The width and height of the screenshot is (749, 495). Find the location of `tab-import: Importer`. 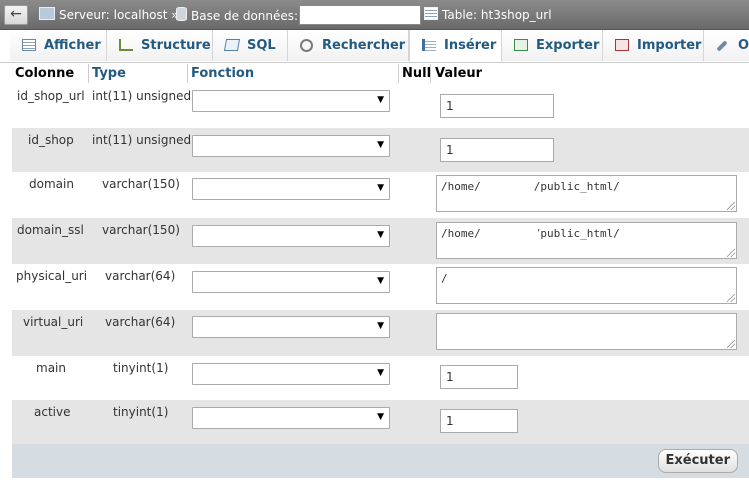

tab-import: Importer is located at coordinates (653, 45).